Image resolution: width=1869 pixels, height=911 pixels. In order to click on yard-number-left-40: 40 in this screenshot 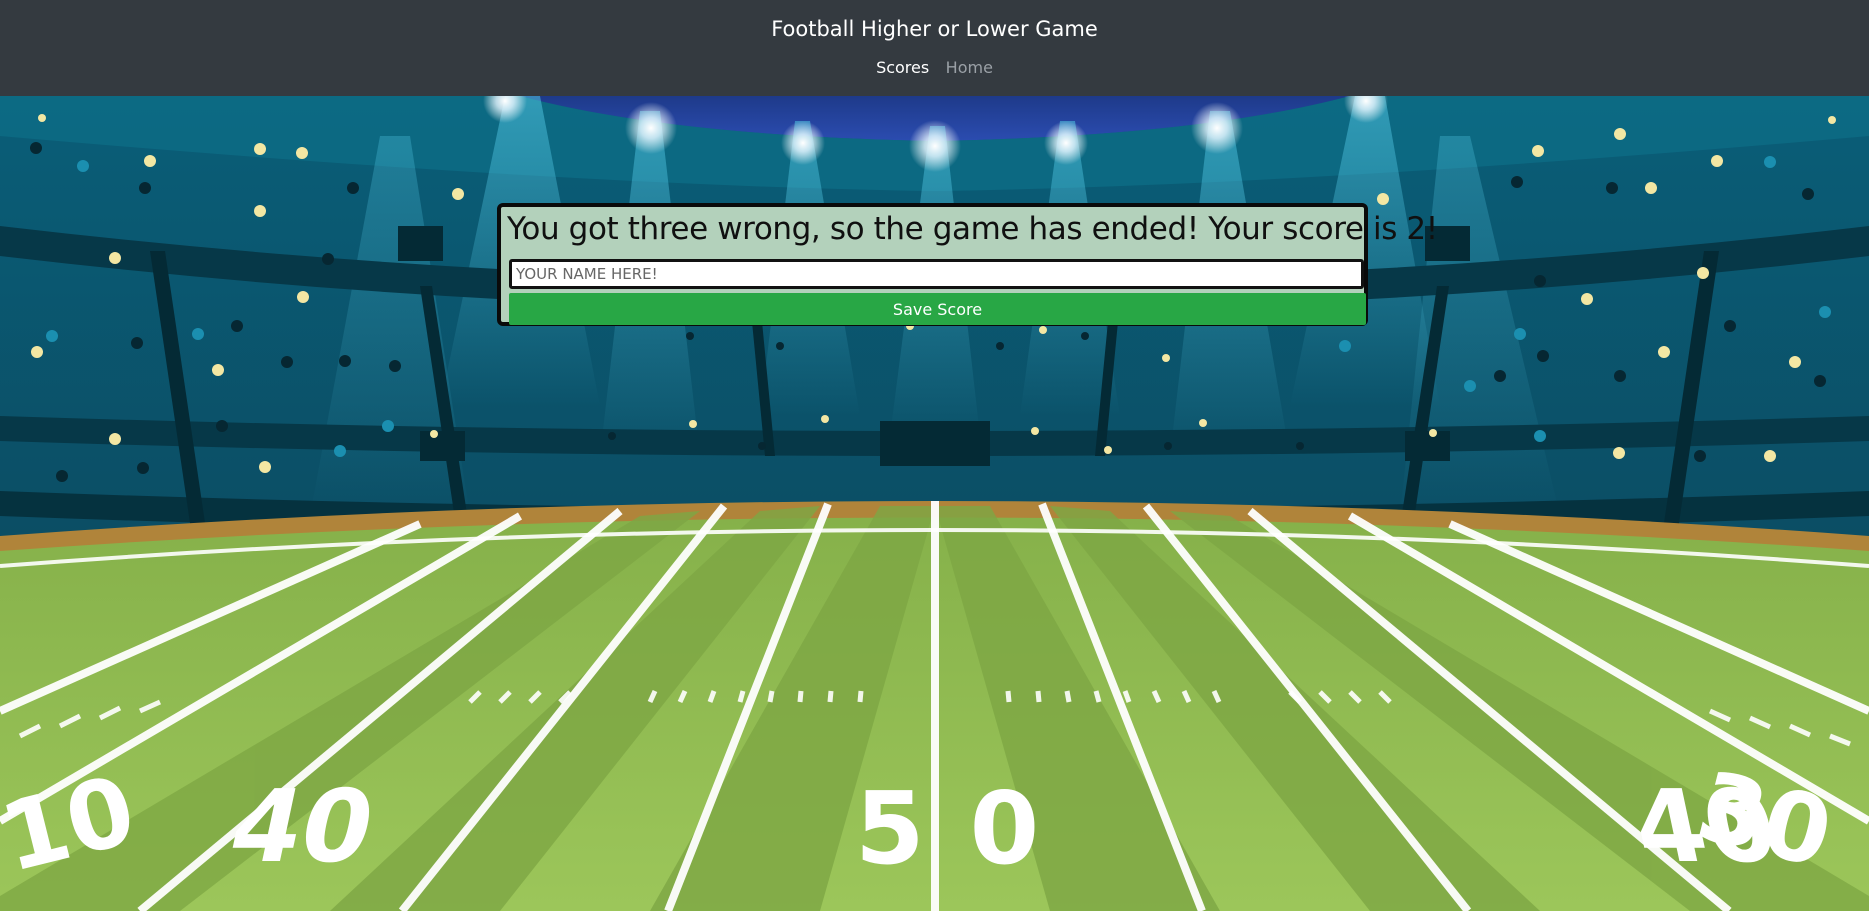, I will do `click(302, 826)`.